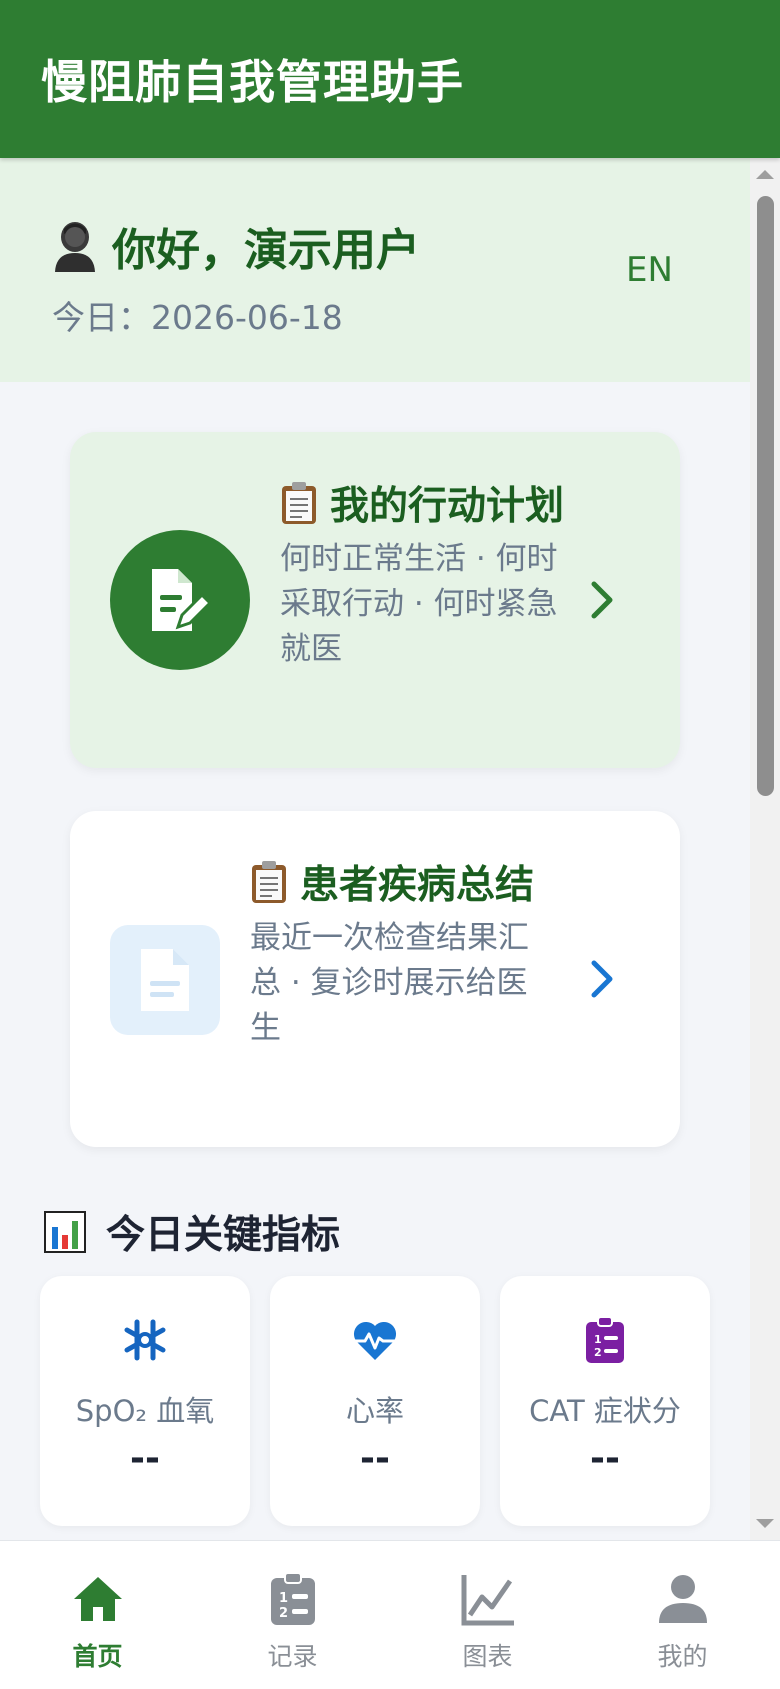  I want to click on nav-label-records: 记录, so click(292, 1656).